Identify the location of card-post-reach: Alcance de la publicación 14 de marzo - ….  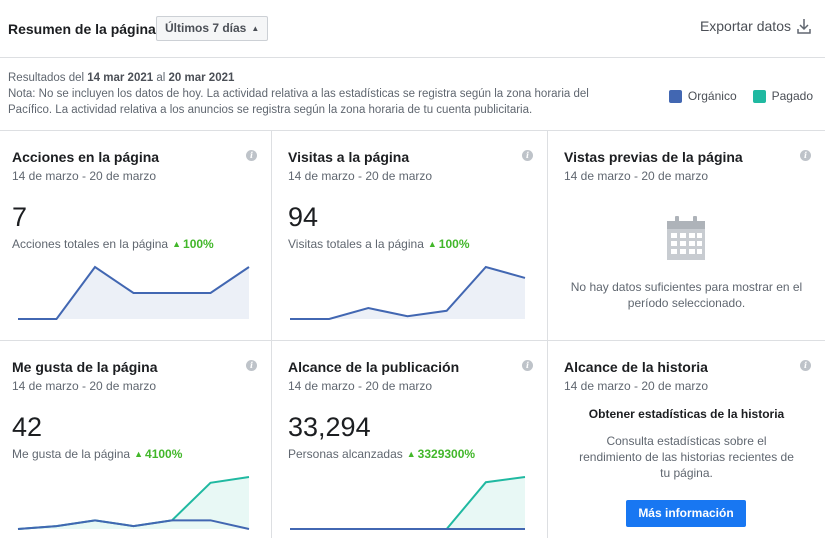
(409, 439).